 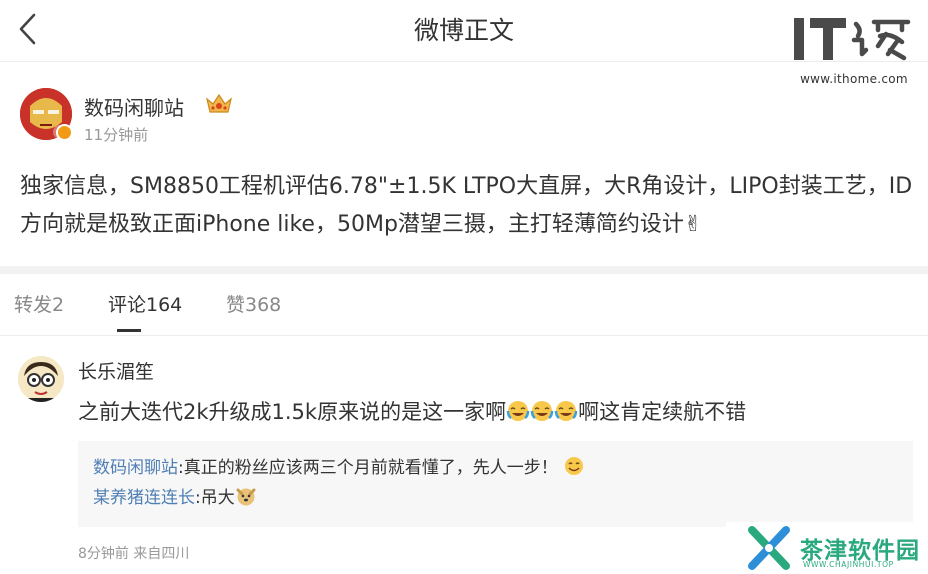 I want to click on post-author-name: 数码闲聊站, so click(x=134, y=106).